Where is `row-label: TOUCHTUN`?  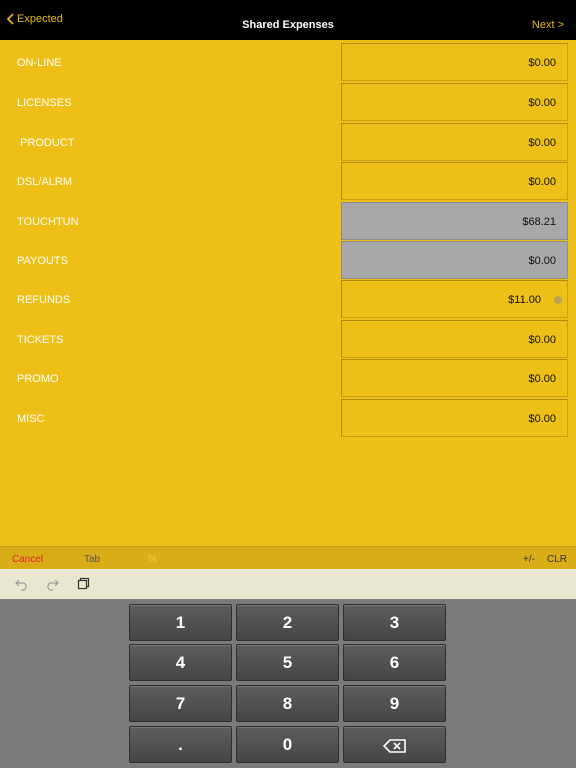 row-label: TOUCHTUN is located at coordinates (48, 222).